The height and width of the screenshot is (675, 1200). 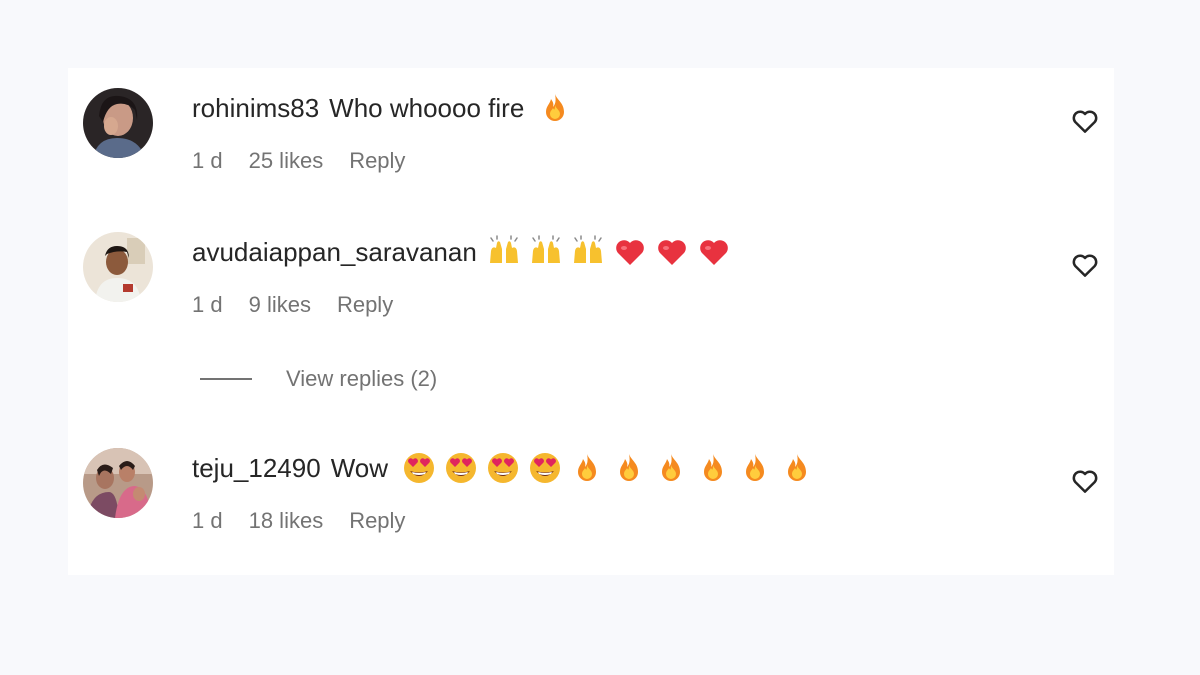 I want to click on comment-username: rohinims83, so click(x=255, y=108).